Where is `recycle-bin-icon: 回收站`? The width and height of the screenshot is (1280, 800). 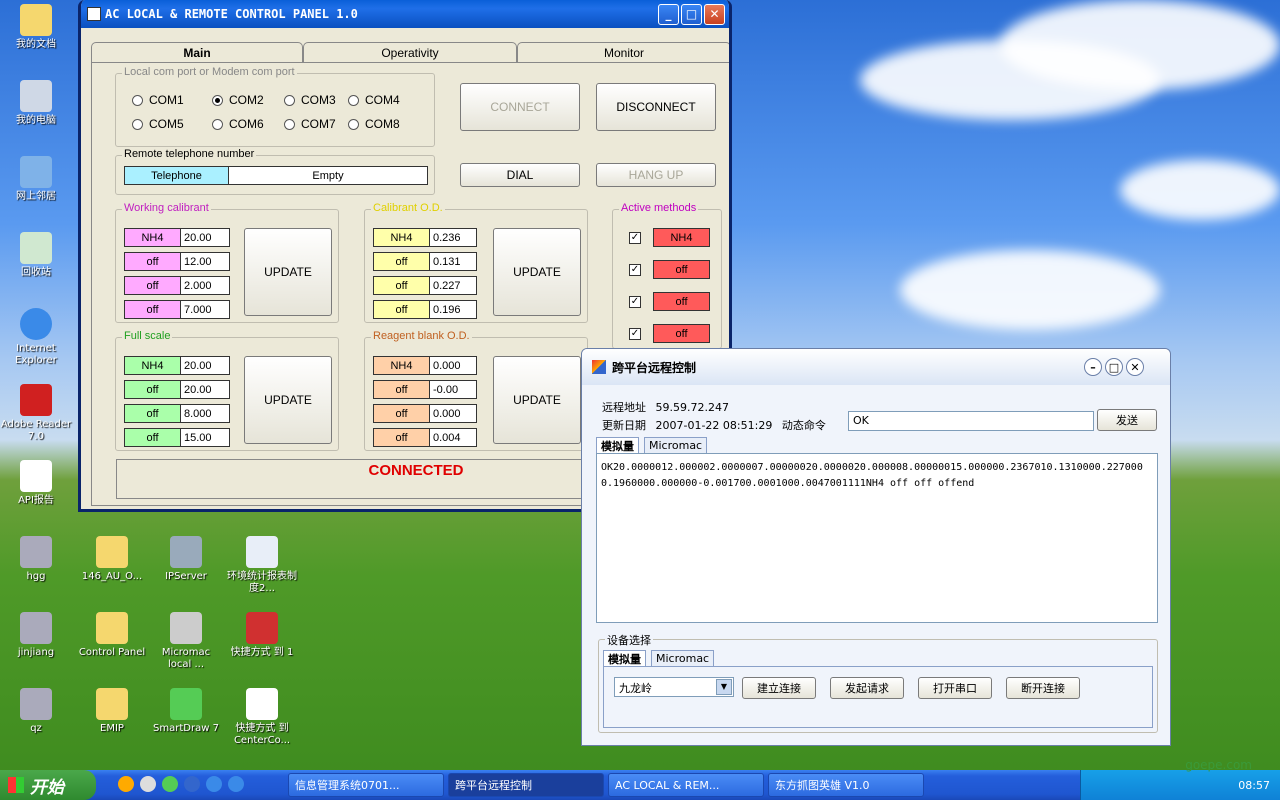 recycle-bin-icon: 回收站 is located at coordinates (36, 255).